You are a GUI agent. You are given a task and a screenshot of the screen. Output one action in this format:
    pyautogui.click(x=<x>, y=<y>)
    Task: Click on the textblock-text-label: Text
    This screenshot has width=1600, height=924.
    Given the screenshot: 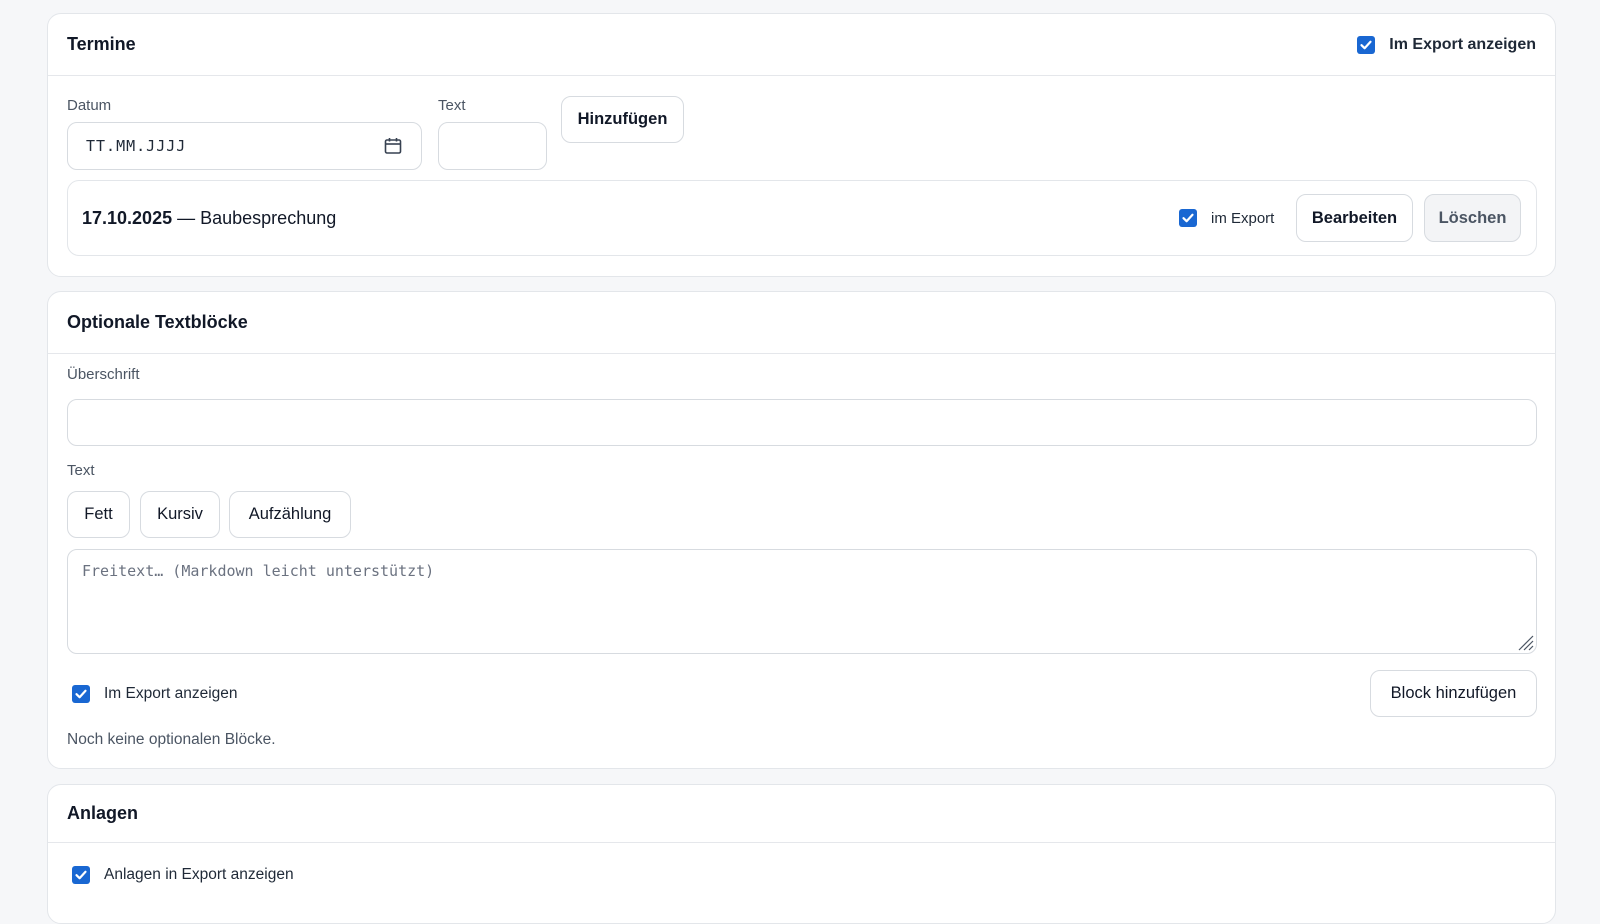 What is the action you would take?
    pyautogui.click(x=81, y=470)
    